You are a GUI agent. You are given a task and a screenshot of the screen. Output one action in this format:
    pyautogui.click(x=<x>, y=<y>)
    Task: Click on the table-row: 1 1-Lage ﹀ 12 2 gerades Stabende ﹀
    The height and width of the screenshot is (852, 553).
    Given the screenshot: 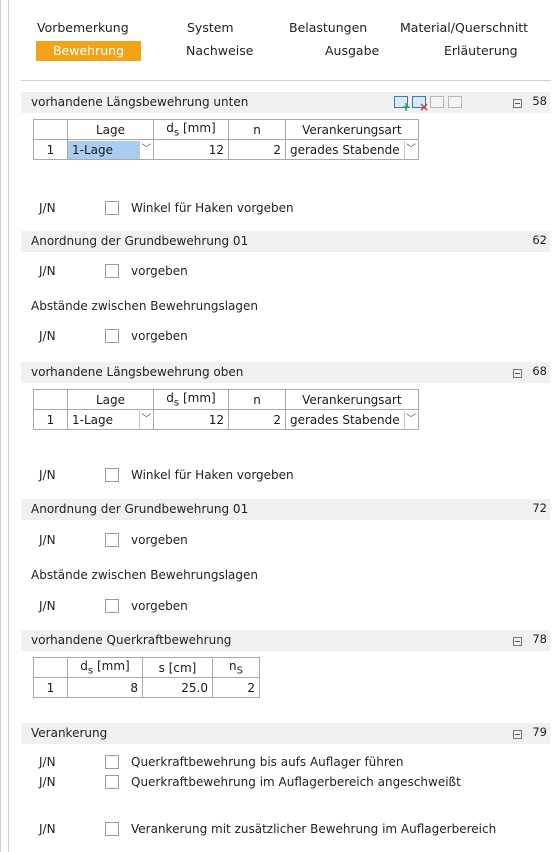 What is the action you would take?
    pyautogui.click(x=226, y=149)
    